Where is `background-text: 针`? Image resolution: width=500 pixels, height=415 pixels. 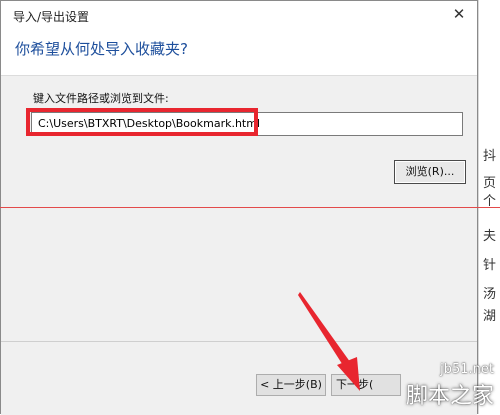 background-text: 针 is located at coordinates (490, 265).